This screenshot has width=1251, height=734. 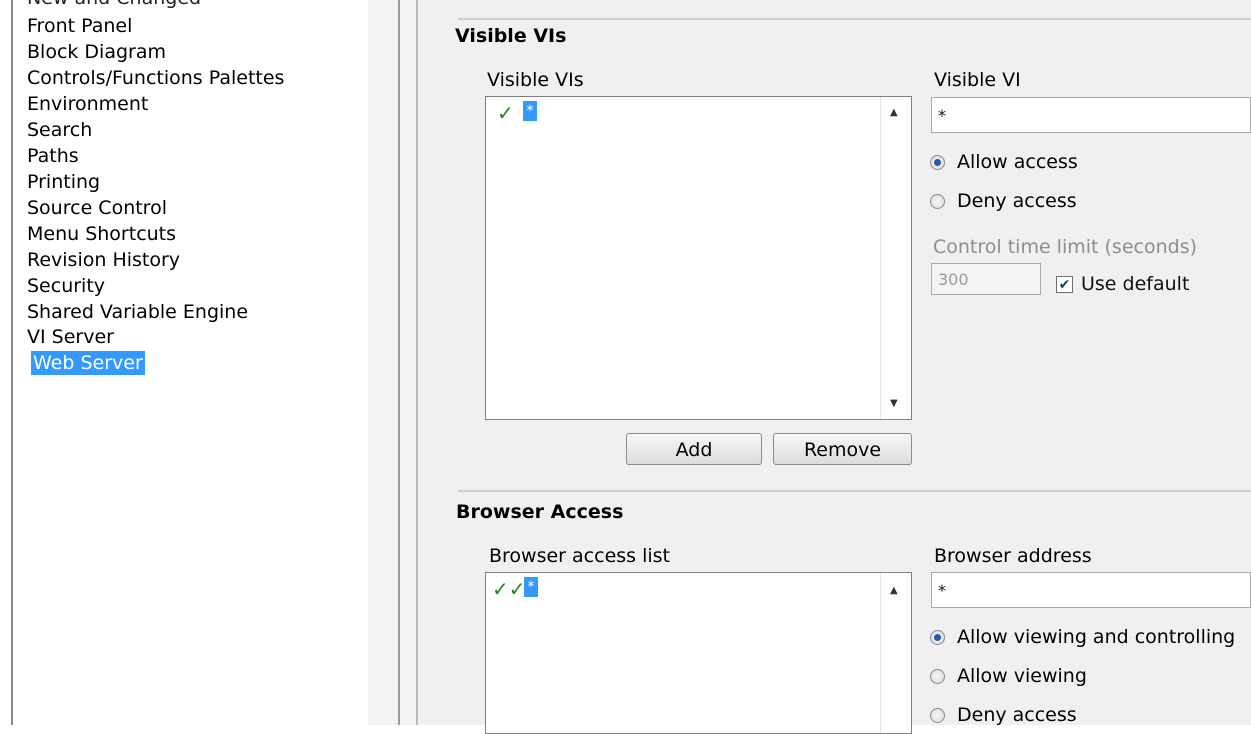 I want to click on category-item-vi-server: VI Server, so click(x=70, y=337).